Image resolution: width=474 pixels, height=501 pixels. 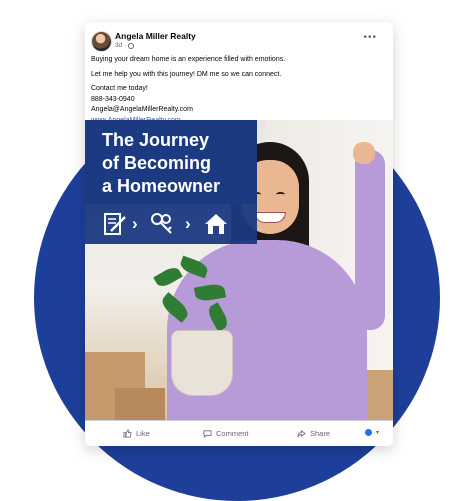 What do you see at coordinates (216, 224) in the screenshot?
I see `house-icon` at bounding box center [216, 224].